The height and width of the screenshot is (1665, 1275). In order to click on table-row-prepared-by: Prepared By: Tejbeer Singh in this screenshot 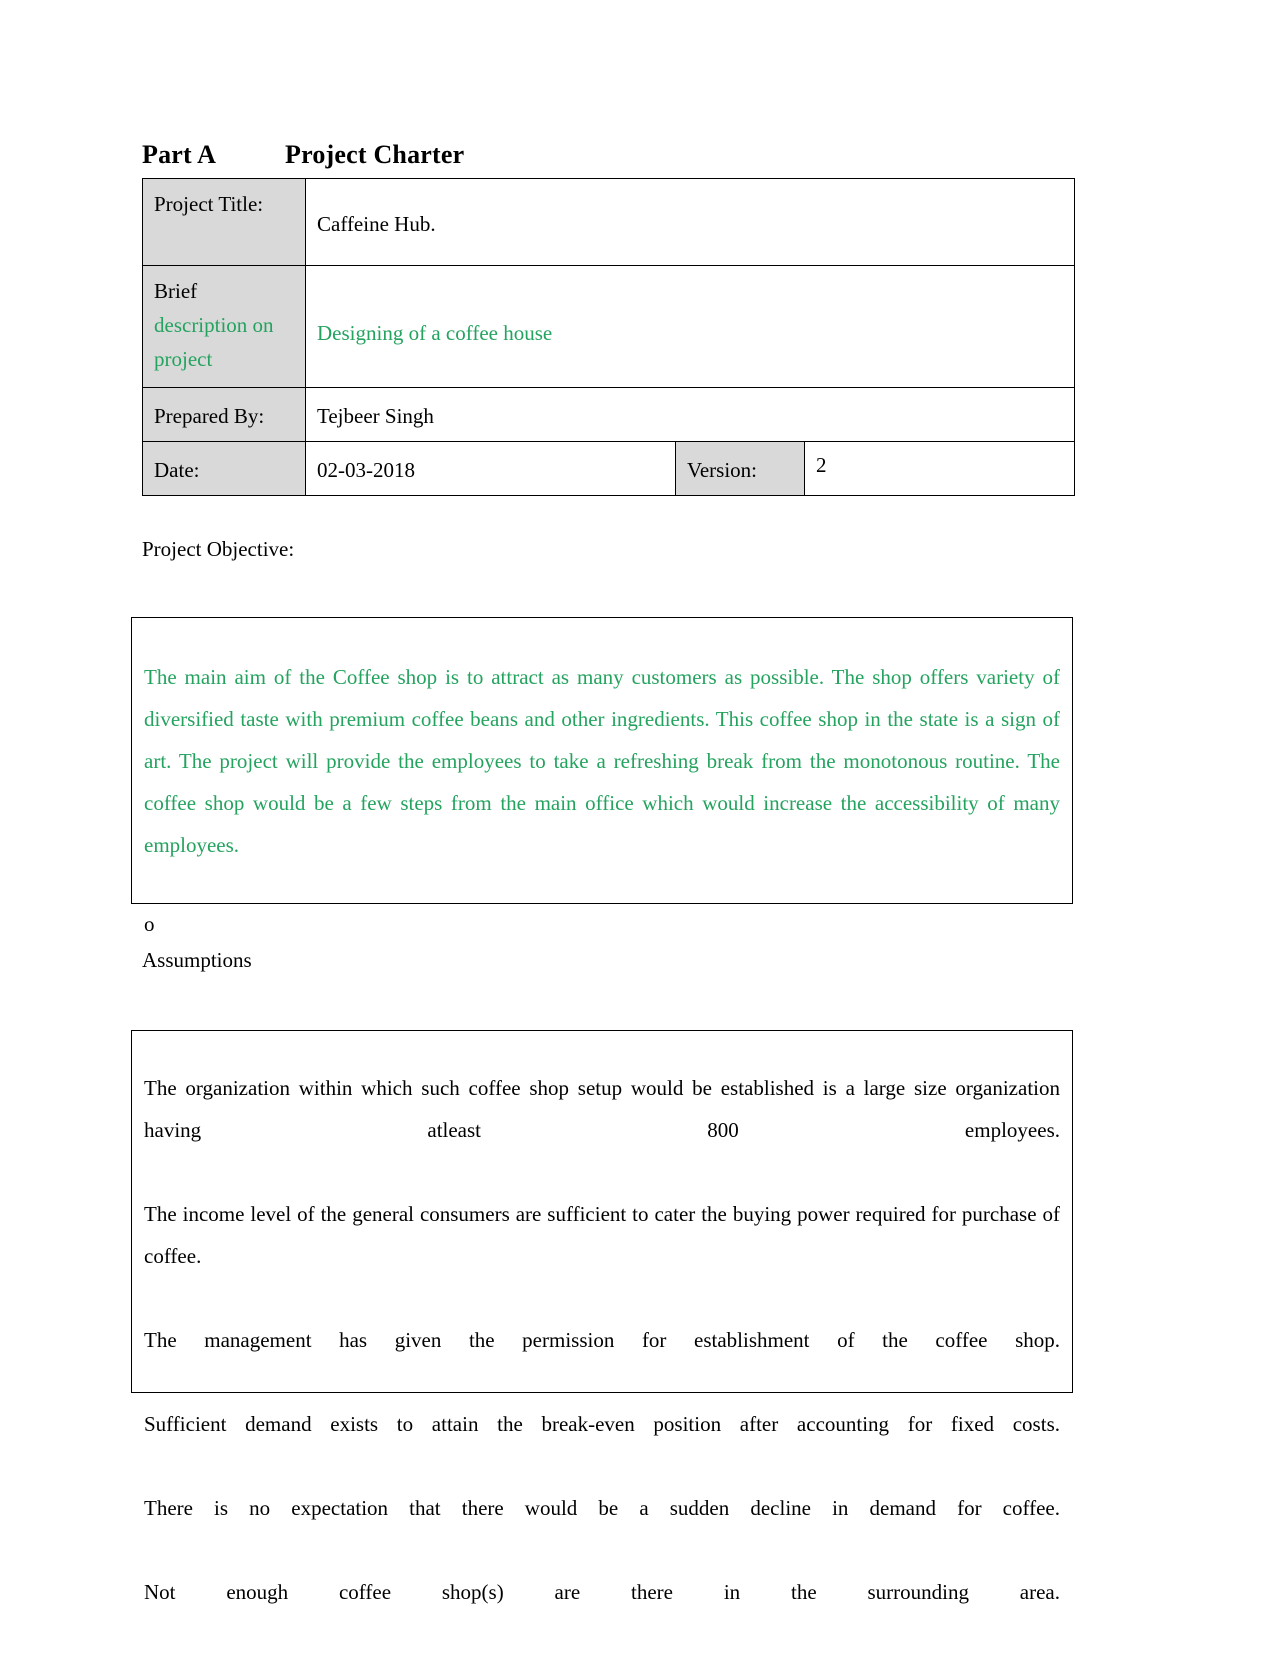, I will do `click(608, 414)`.